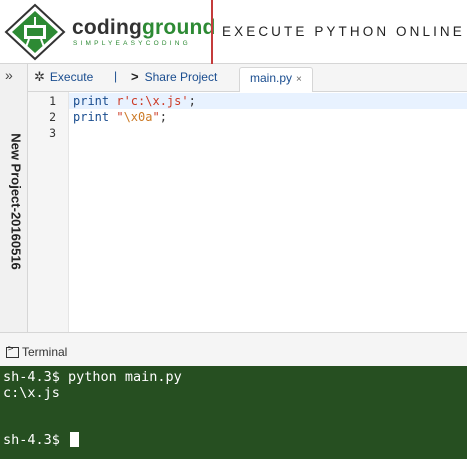 The height and width of the screenshot is (459, 467). Describe the element at coordinates (233, 349) in the screenshot. I see `terminal-panel-header: Terminal` at that location.